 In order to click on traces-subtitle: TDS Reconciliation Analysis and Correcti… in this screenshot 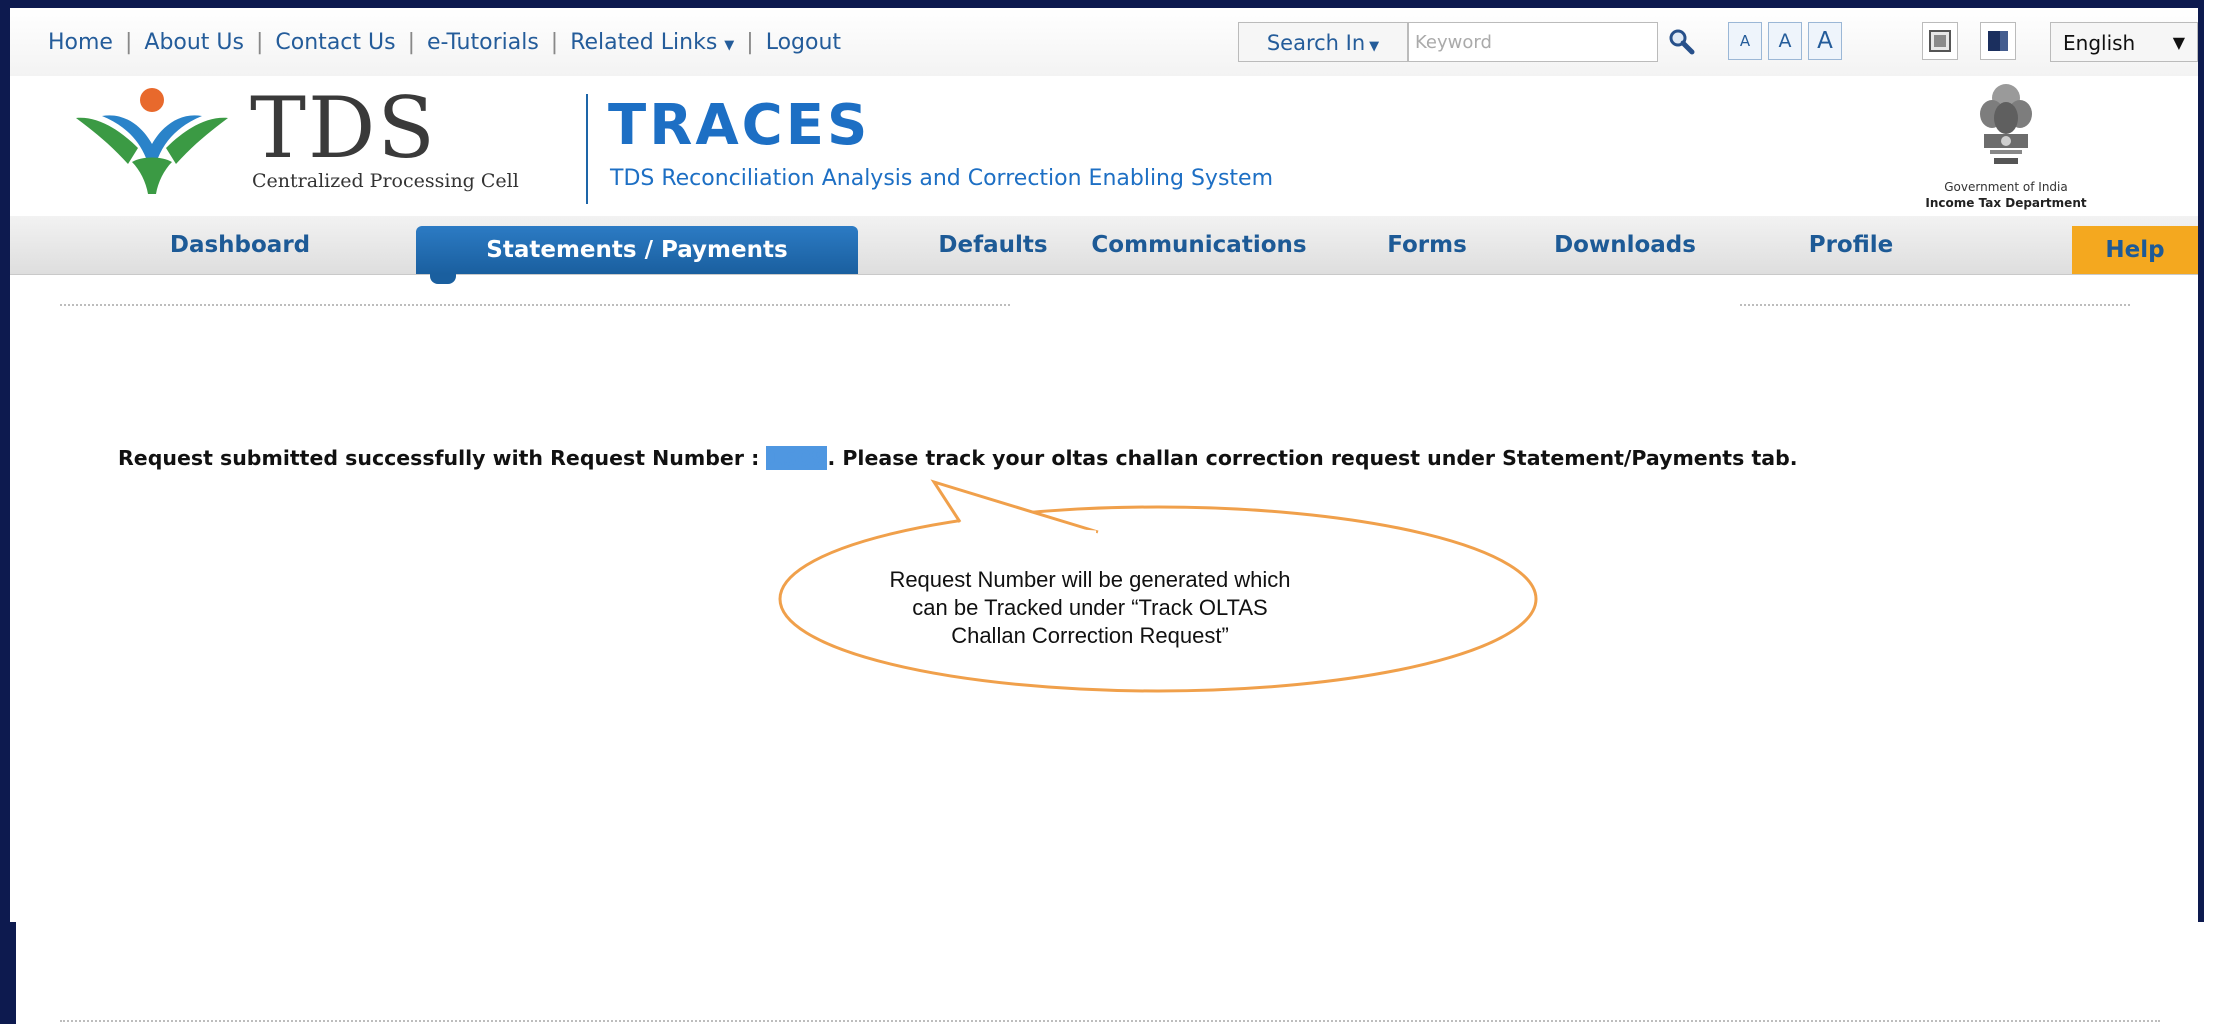, I will do `click(941, 178)`.